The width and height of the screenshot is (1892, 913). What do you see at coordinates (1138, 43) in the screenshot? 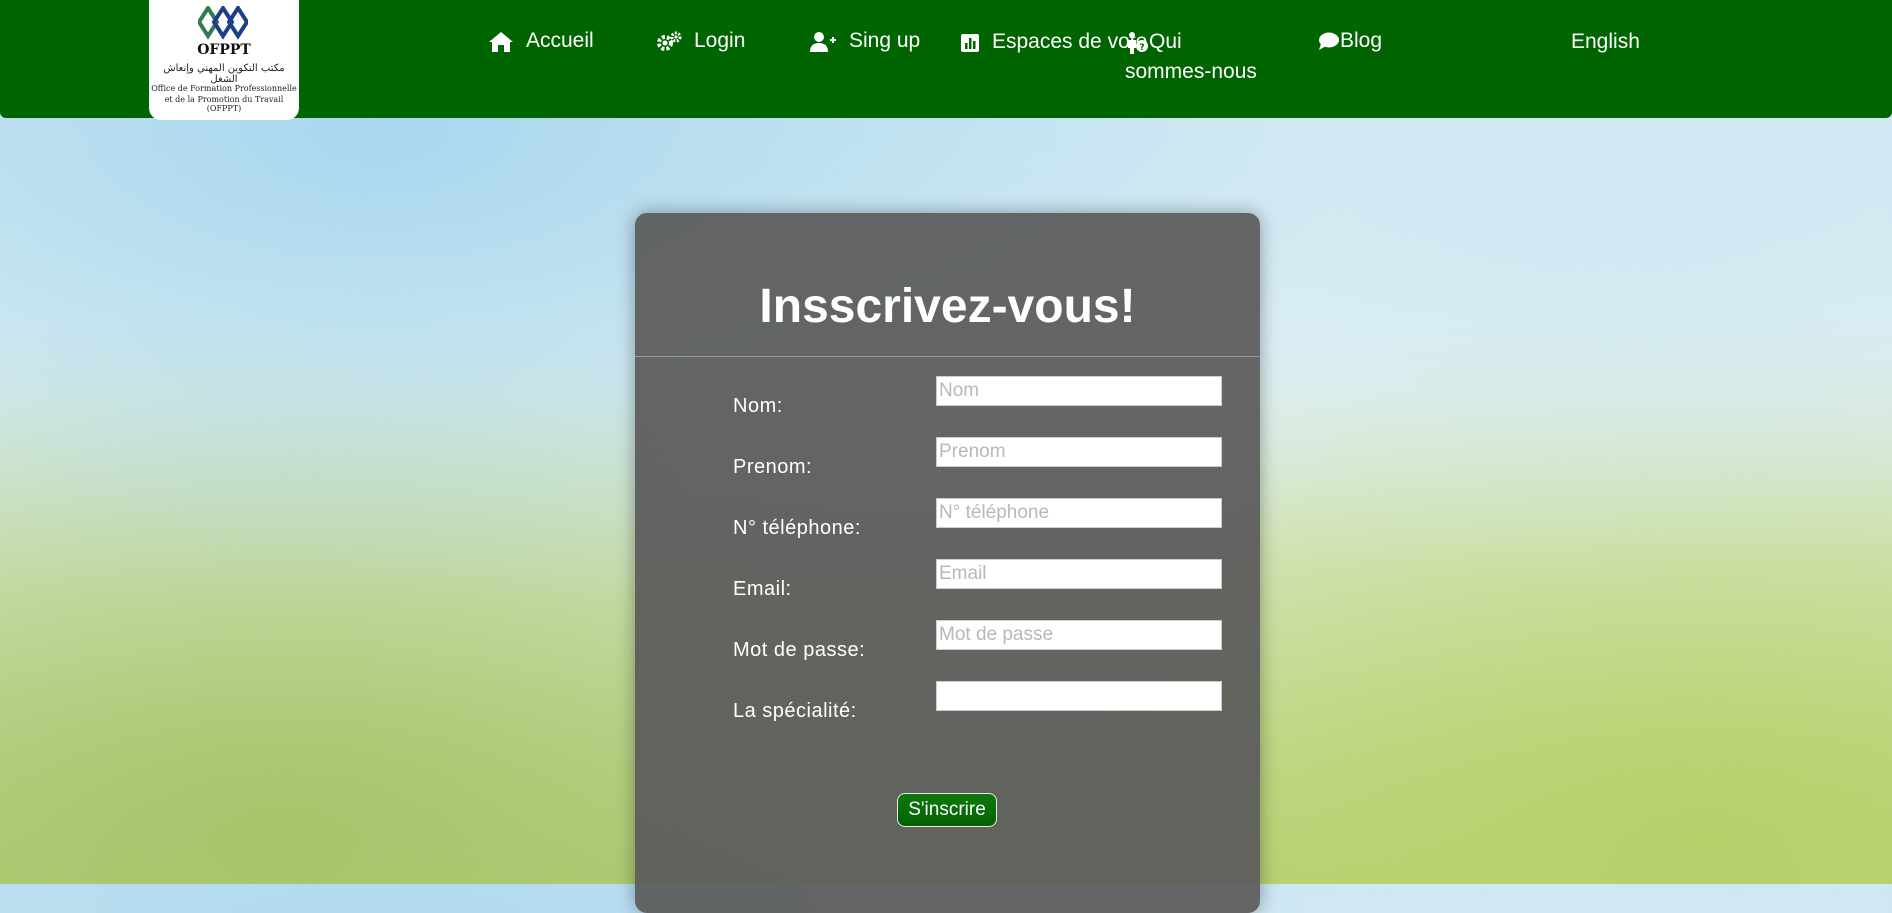
I see `person-question-icon: ?` at bounding box center [1138, 43].